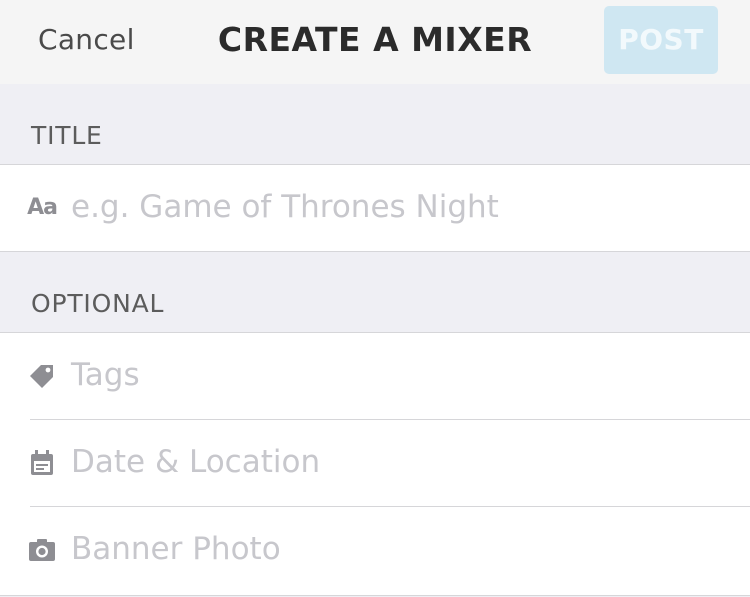 Image resolution: width=750 pixels, height=597 pixels. Describe the element at coordinates (67, 135) in the screenshot. I see `section-header-title-label: TITLE` at that location.